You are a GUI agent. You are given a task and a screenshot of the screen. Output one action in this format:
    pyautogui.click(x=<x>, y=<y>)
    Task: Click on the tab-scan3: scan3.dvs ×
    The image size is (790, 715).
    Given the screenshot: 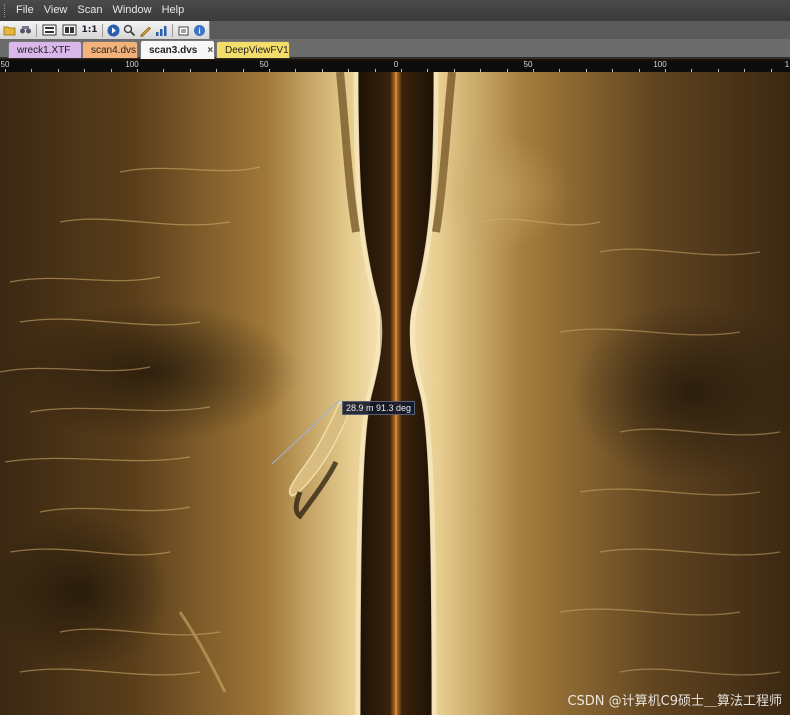 What is the action you would take?
    pyautogui.click(x=177, y=49)
    